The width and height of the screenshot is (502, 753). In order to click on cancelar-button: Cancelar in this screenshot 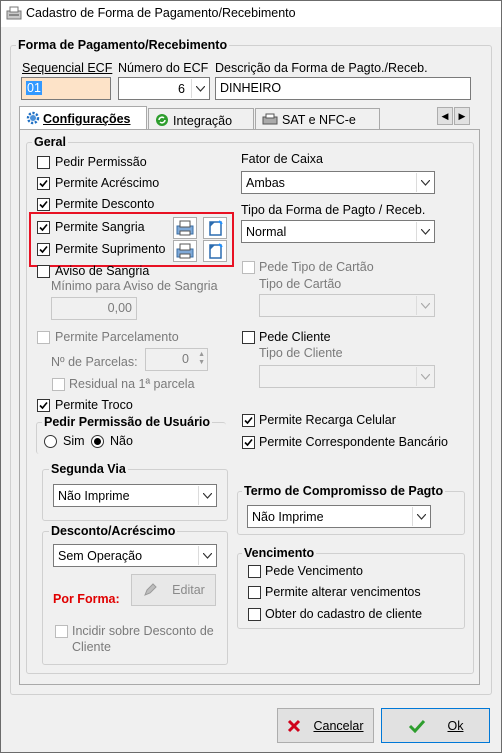, I will do `click(325, 725)`.